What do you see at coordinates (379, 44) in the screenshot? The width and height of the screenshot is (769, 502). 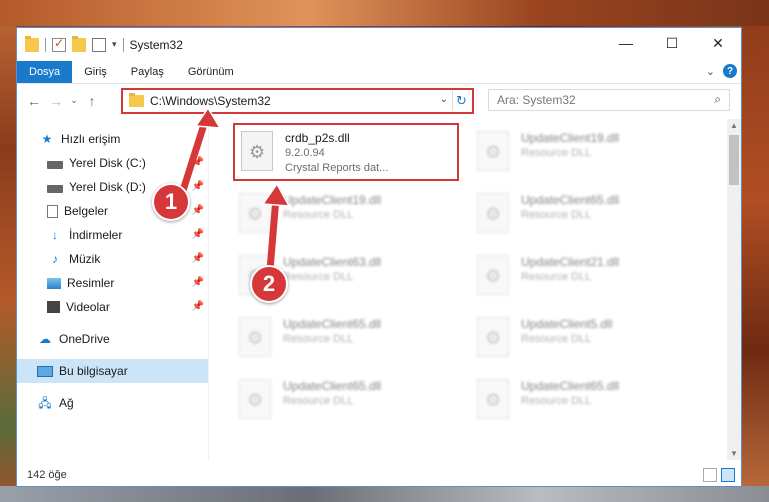 I see `title-bar: ▾ System32 — ☐ ✕` at bounding box center [379, 44].